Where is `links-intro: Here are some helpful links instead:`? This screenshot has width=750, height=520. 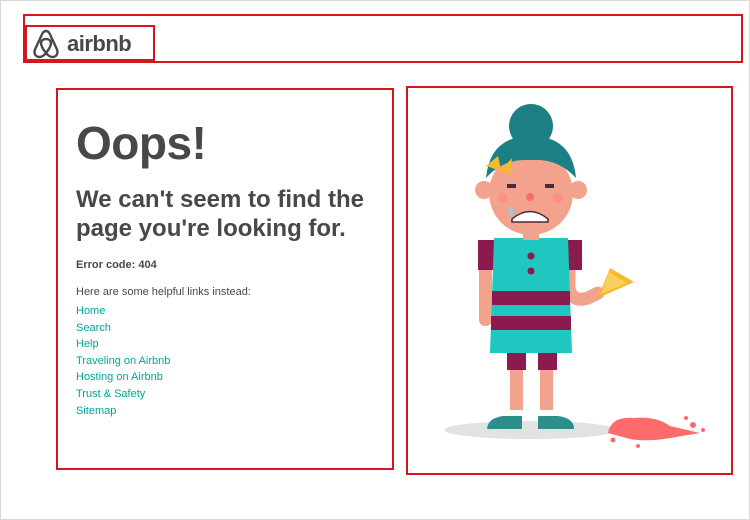 links-intro: Here are some helpful links instead: is located at coordinates (163, 292).